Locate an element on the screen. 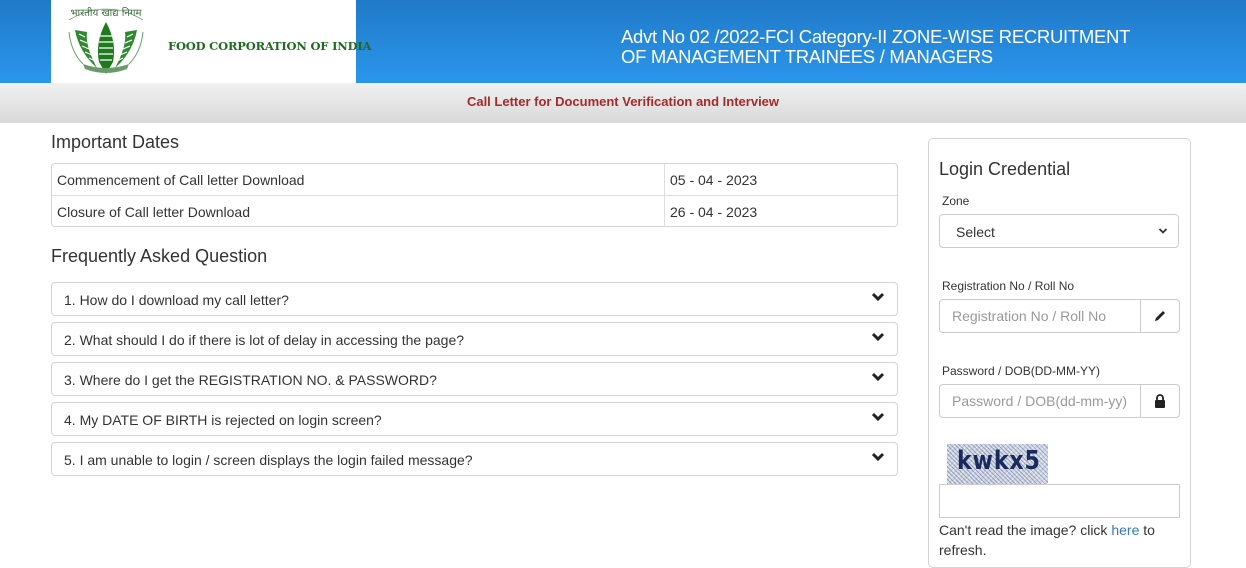 The width and height of the screenshot is (1246, 568). logo-hindi-text: भारतीय खाद्य निगम is located at coordinates (107, 13).